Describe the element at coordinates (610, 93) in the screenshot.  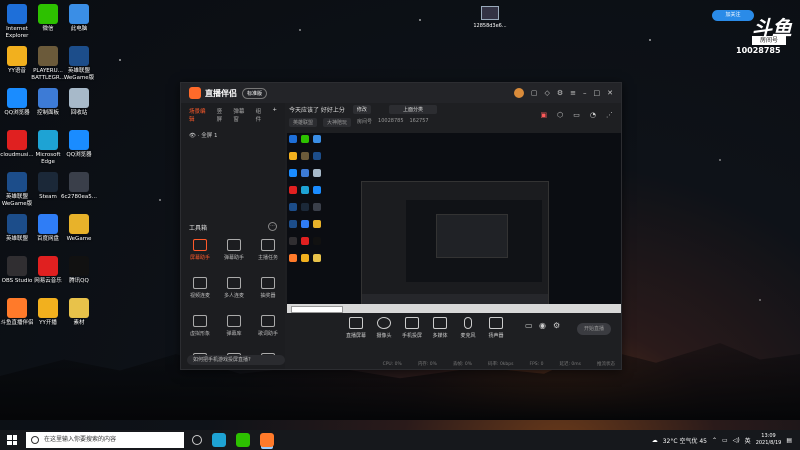
I see `close-icon: ✕` at that location.